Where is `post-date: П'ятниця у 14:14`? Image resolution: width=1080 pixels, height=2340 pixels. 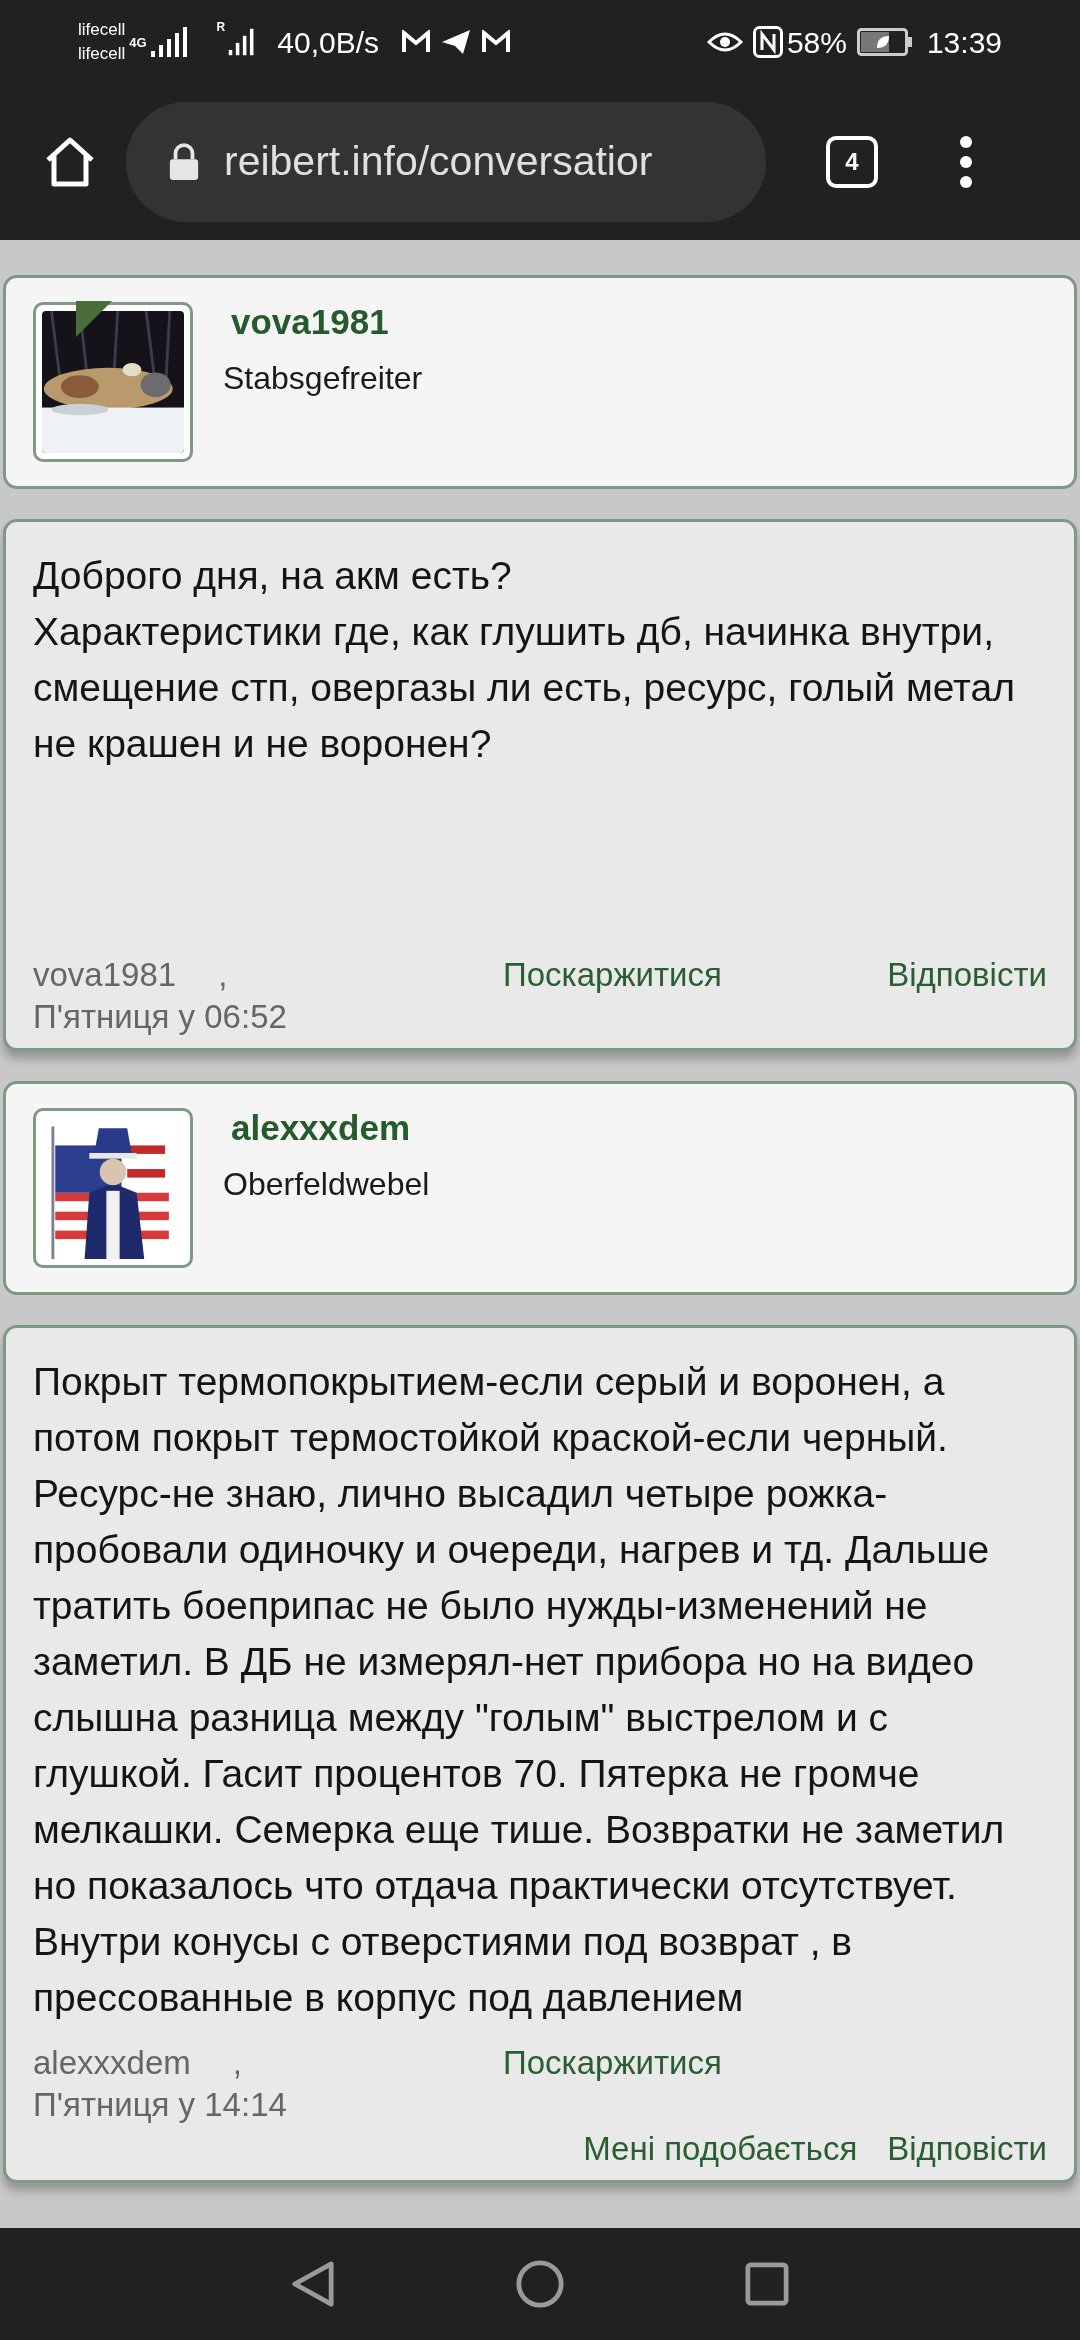
post-date: П'ятниця у 14:14 is located at coordinates (160, 2105).